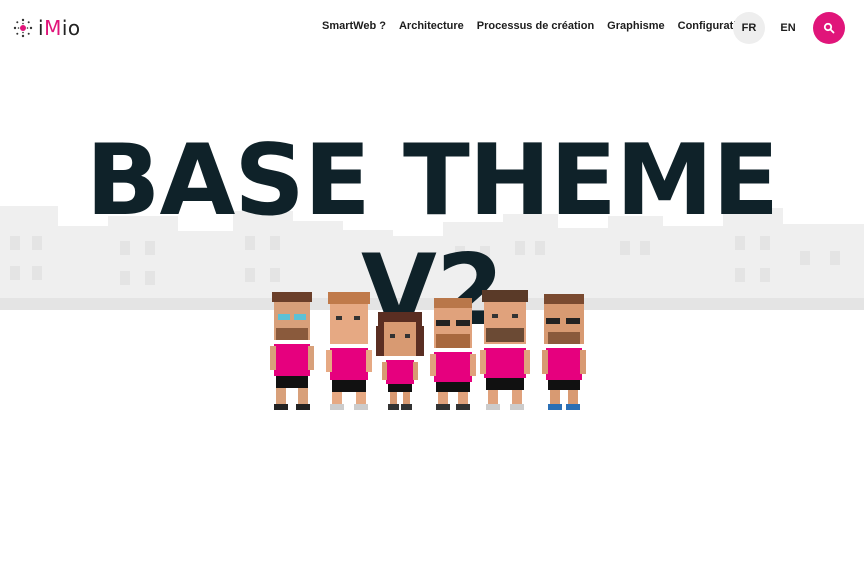 The image size is (864, 583). Describe the element at coordinates (59, 28) in the screenshot. I see `logo-text: iMio` at that location.